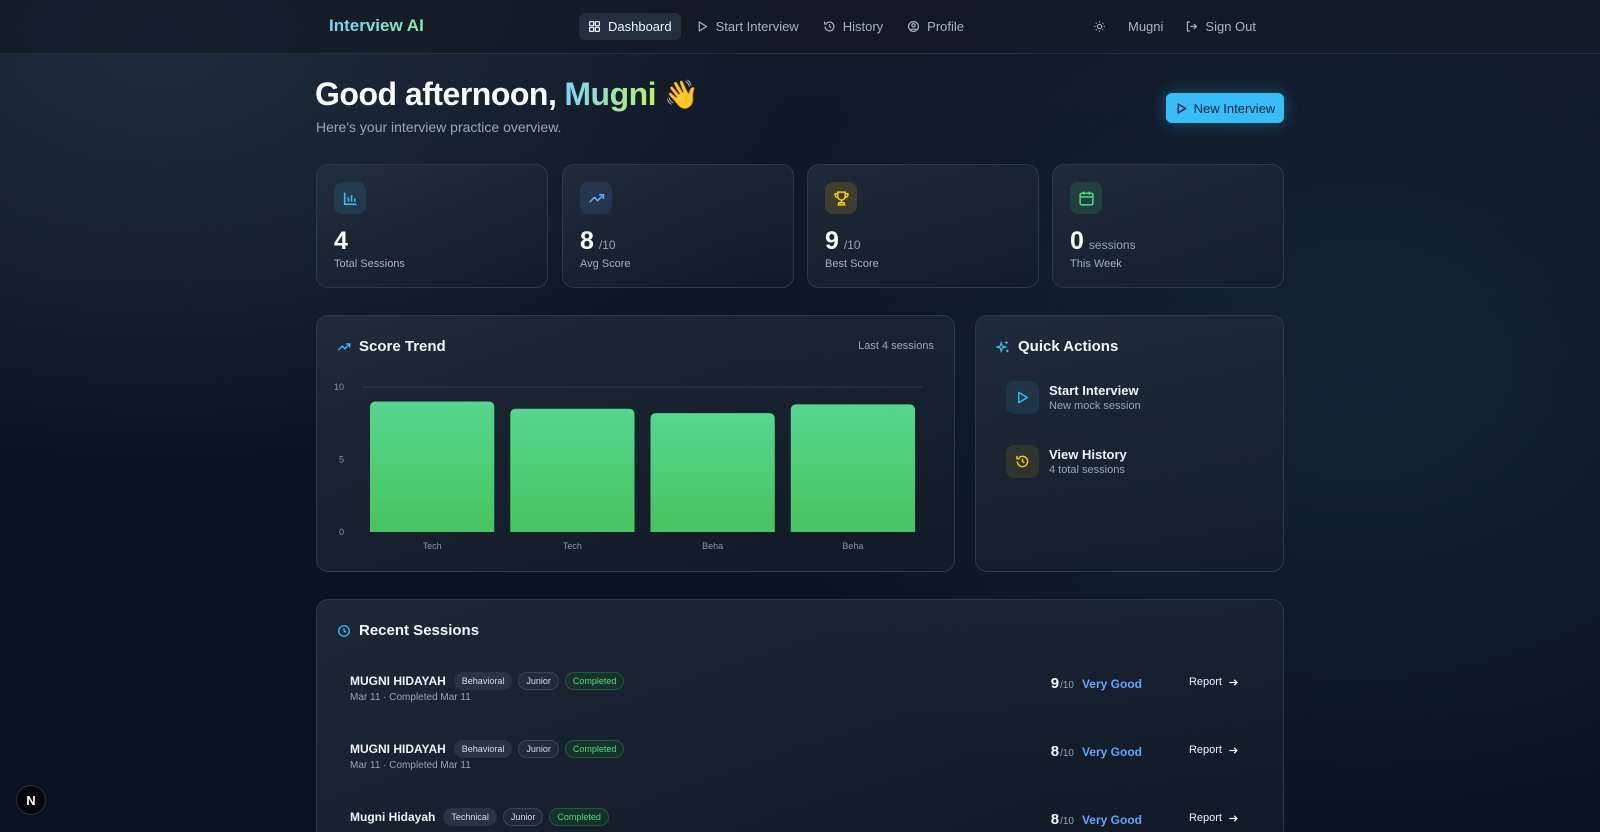 This screenshot has height=832, width=1600. I want to click on stat-value: 4, so click(343, 241).